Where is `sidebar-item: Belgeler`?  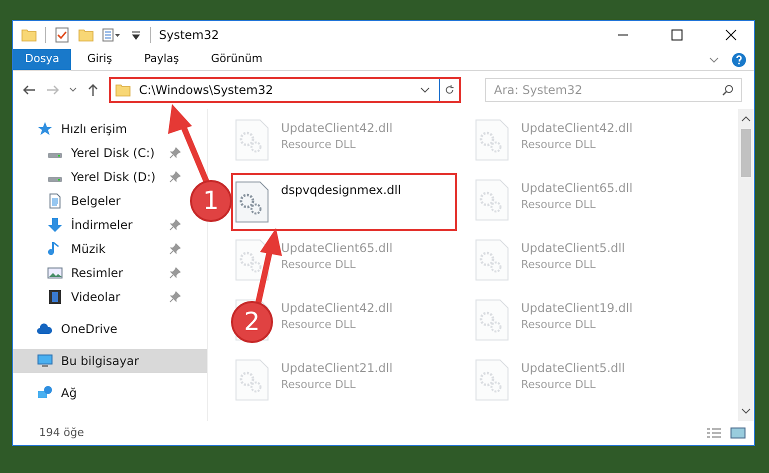 sidebar-item: Belgeler is located at coordinates (84, 201).